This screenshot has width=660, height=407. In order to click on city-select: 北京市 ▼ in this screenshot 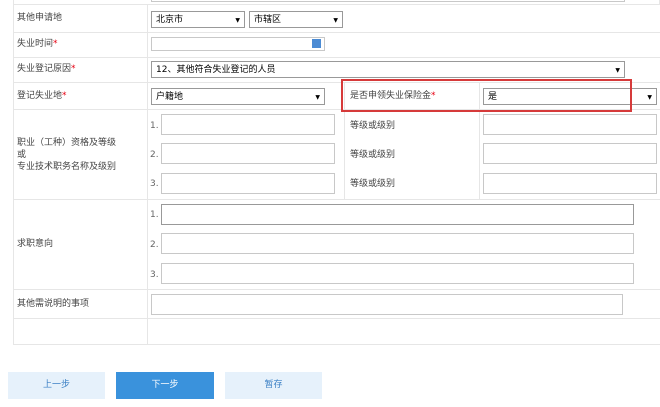, I will do `click(198, 19)`.